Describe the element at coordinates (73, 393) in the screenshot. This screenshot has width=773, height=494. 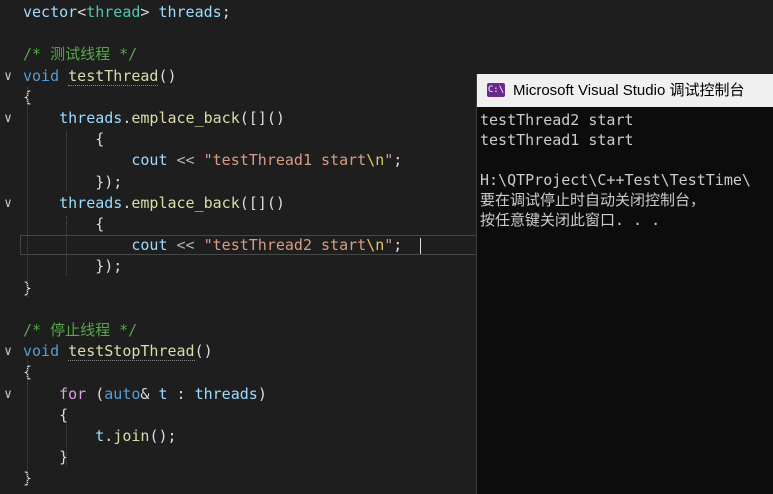
I see `code-token: for` at that location.